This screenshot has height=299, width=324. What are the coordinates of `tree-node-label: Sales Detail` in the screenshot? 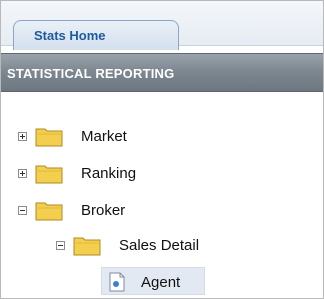 It's located at (159, 245).